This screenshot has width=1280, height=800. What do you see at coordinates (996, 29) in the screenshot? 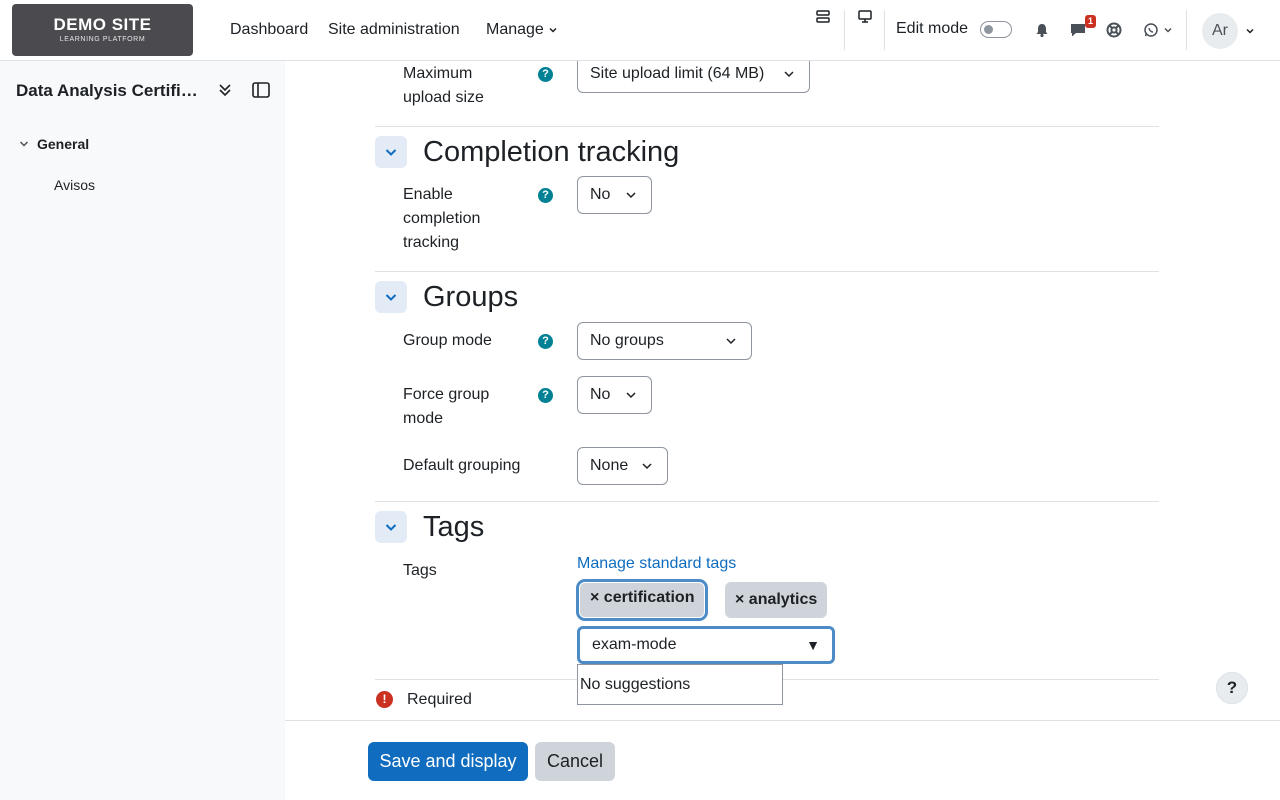
I see `edit-mode-toggle` at bounding box center [996, 29].